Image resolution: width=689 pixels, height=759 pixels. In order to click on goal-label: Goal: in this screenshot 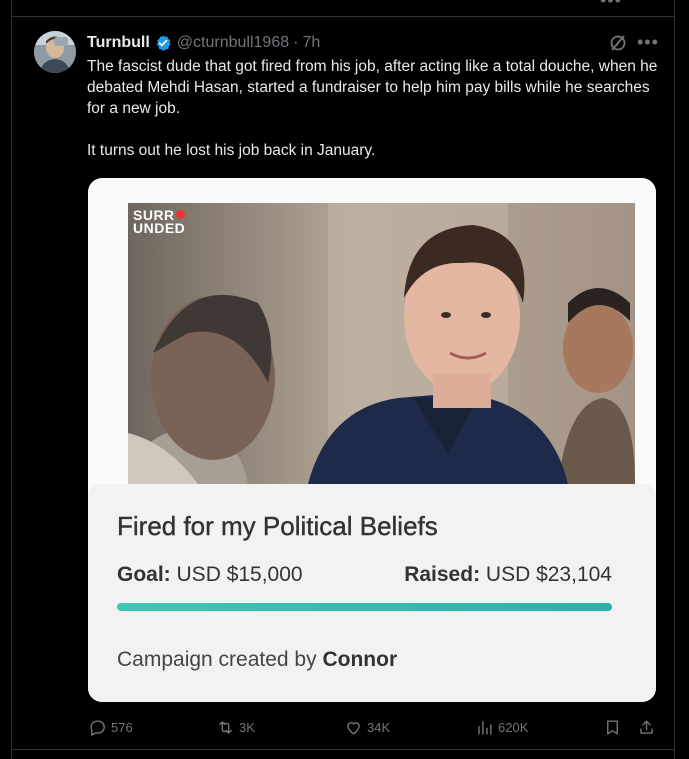, I will do `click(144, 574)`.